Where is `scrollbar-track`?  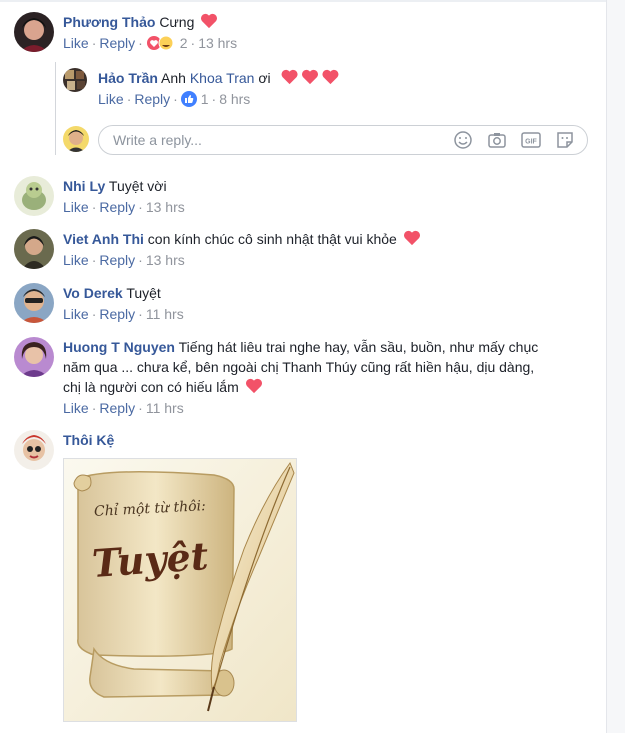
scrollbar-track is located at coordinates (615, 366).